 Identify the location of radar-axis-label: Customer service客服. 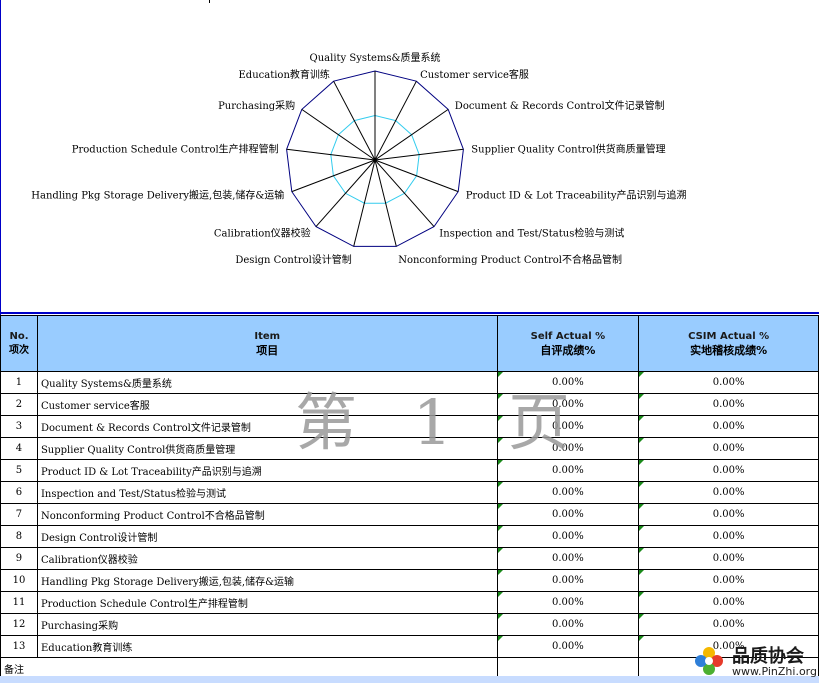
(474, 74).